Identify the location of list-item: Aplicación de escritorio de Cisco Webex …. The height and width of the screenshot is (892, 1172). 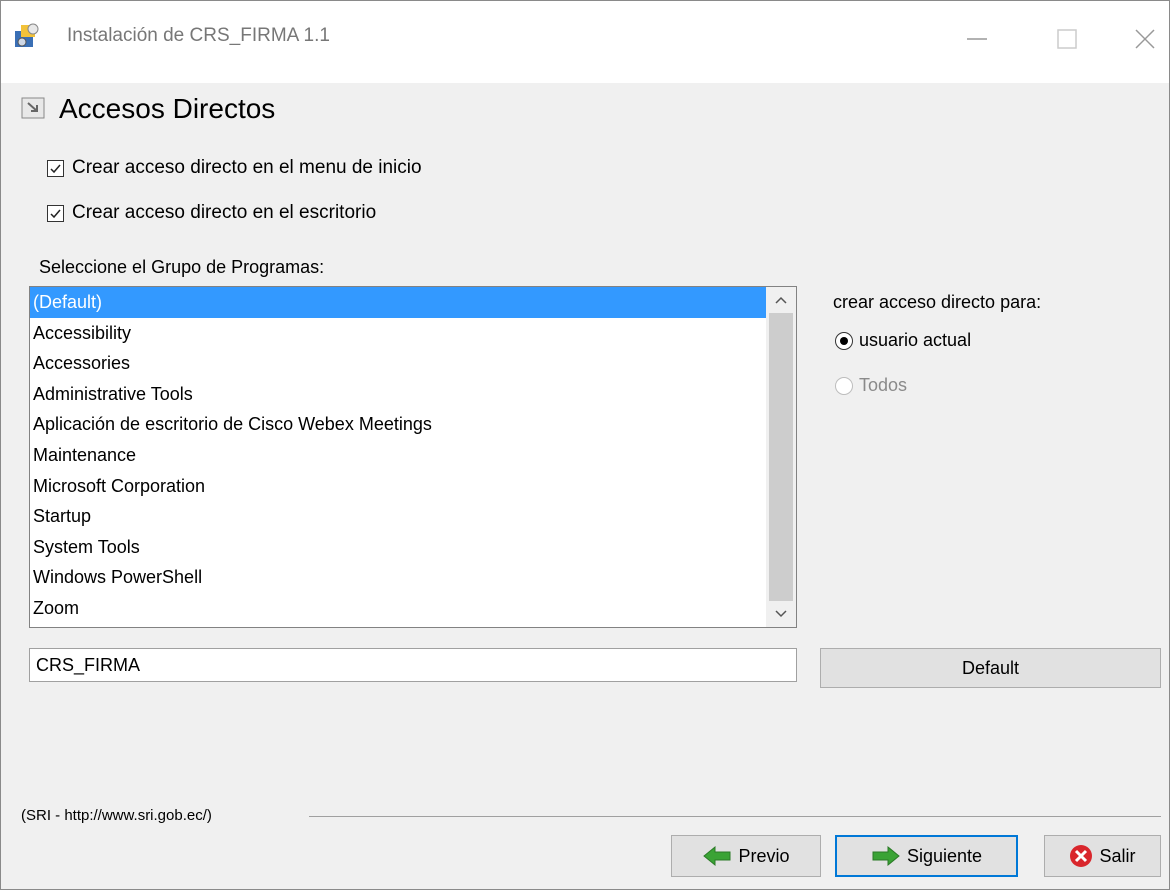
(398, 424).